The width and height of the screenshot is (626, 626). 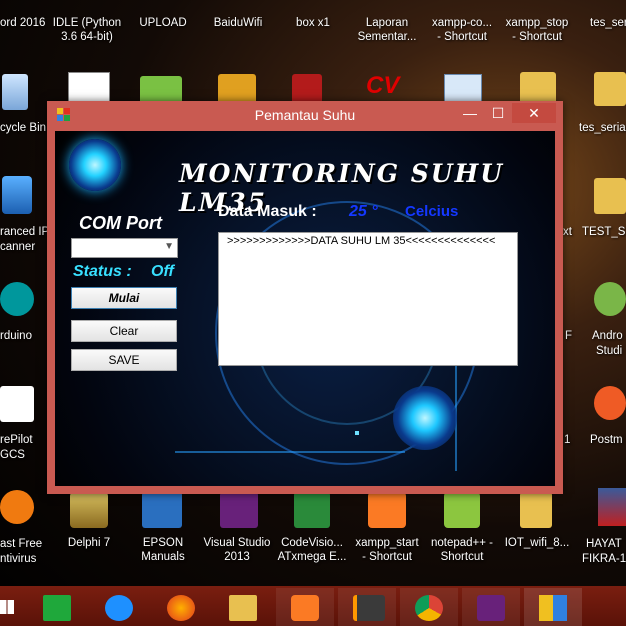 I want to click on sublime-text-icon, so click(x=369, y=608).